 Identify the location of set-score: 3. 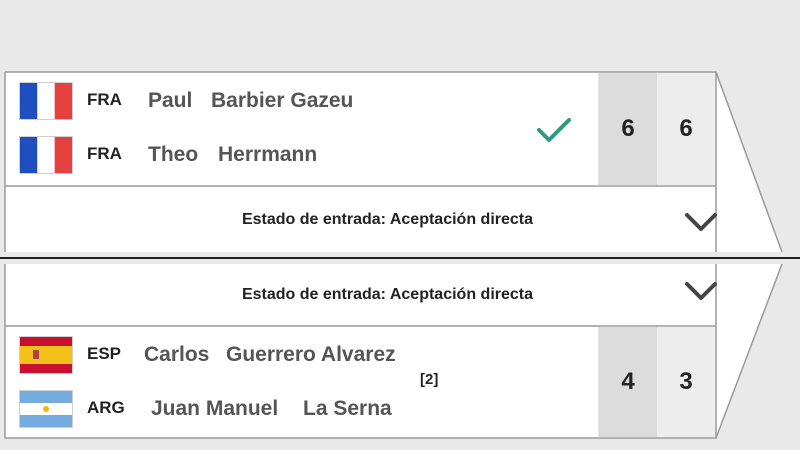
(686, 381).